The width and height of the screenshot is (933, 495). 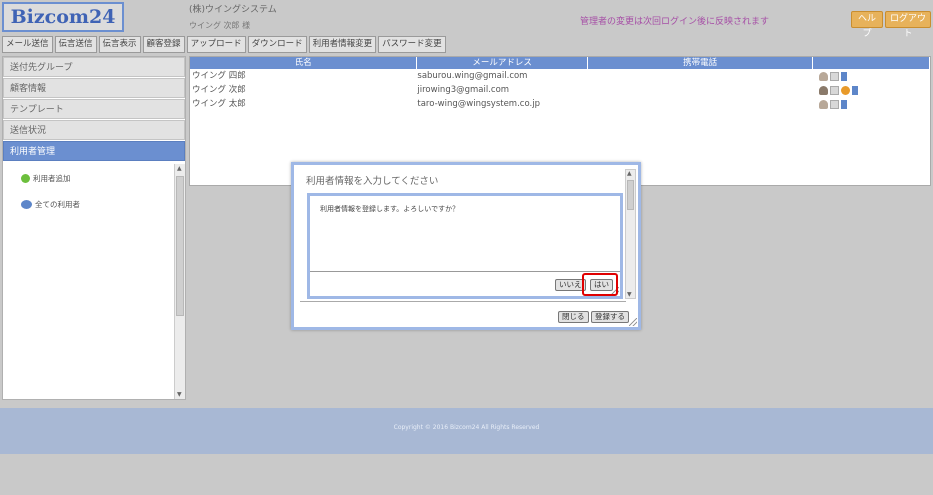 What do you see at coordinates (573, 317) in the screenshot?
I see `close-button: 閉じる` at bounding box center [573, 317].